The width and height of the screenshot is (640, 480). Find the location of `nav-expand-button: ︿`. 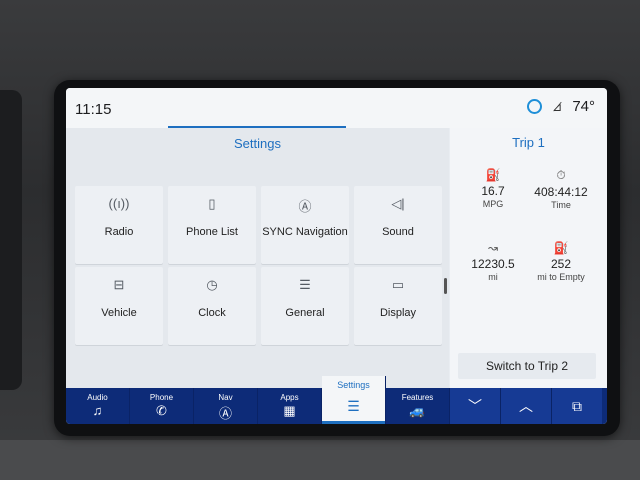

nav-expand-button: ︿ is located at coordinates (526, 406).